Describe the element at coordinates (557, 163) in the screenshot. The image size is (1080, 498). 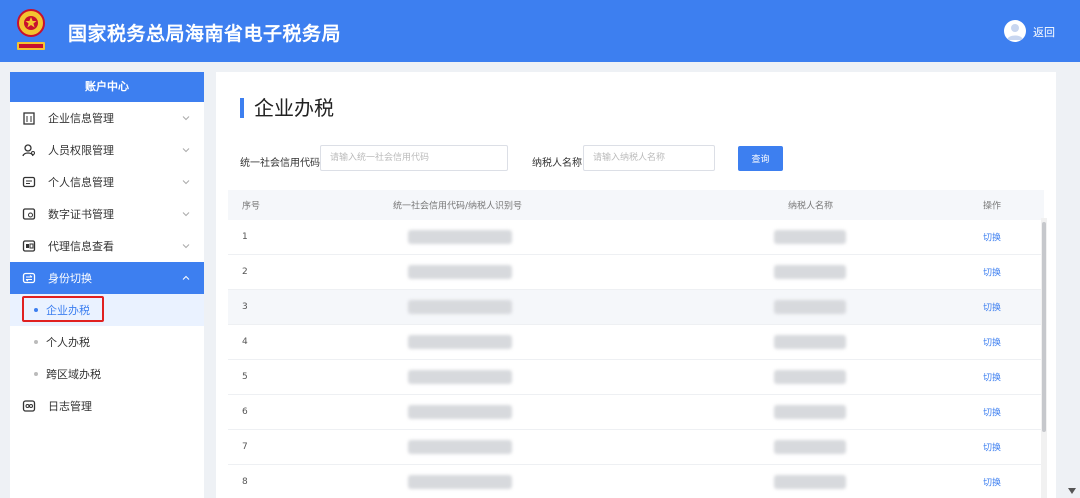
I see `name-filter-label: 纳税人名称` at that location.